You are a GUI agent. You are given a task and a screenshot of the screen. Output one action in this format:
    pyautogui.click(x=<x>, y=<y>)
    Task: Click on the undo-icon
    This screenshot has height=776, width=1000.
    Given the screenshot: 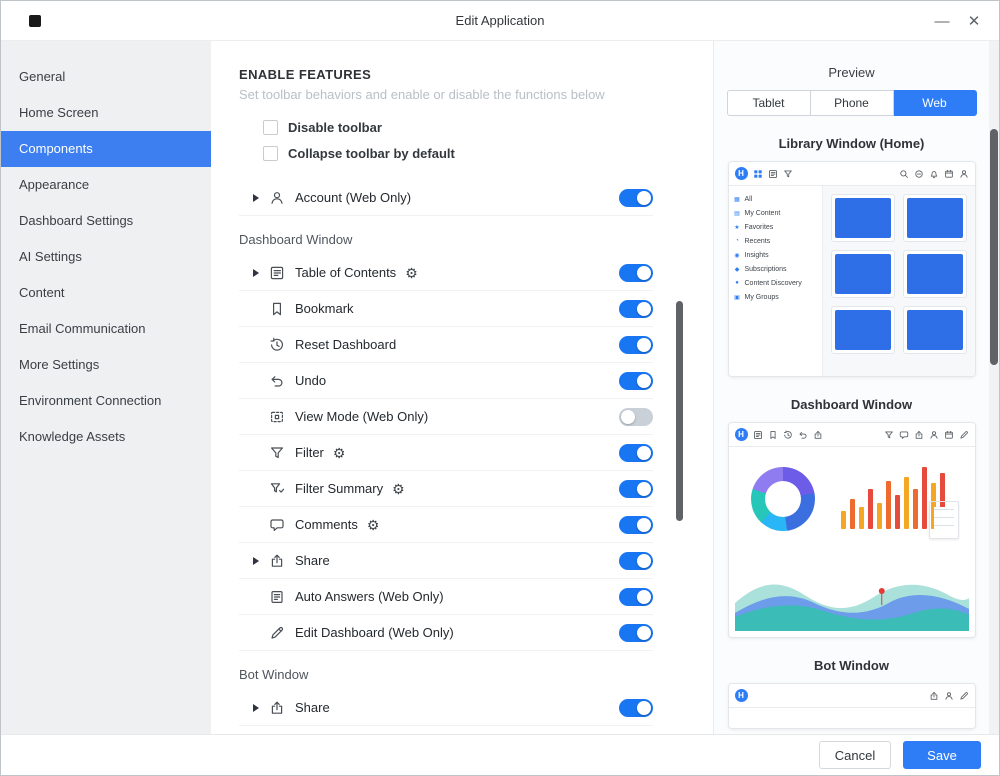 What is the action you would take?
    pyautogui.click(x=281, y=381)
    